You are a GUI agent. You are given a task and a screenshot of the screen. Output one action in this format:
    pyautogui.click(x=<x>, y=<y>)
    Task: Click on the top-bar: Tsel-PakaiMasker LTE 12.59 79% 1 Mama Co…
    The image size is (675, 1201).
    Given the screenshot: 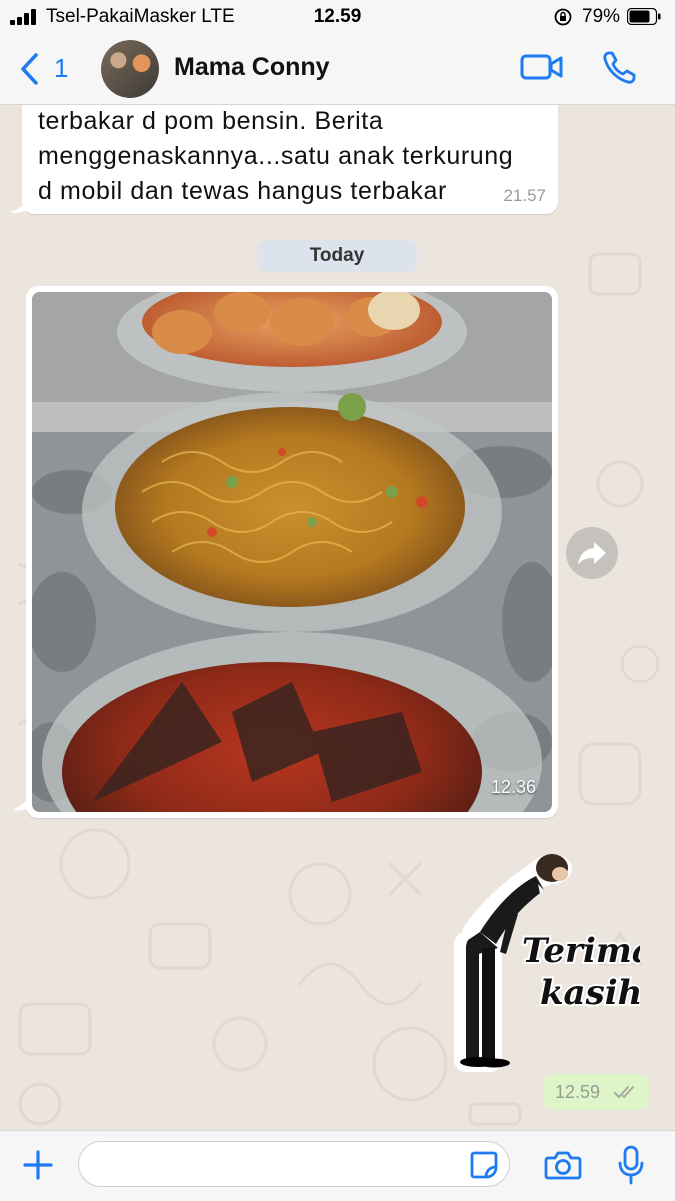 What is the action you would take?
    pyautogui.click(x=337, y=52)
    